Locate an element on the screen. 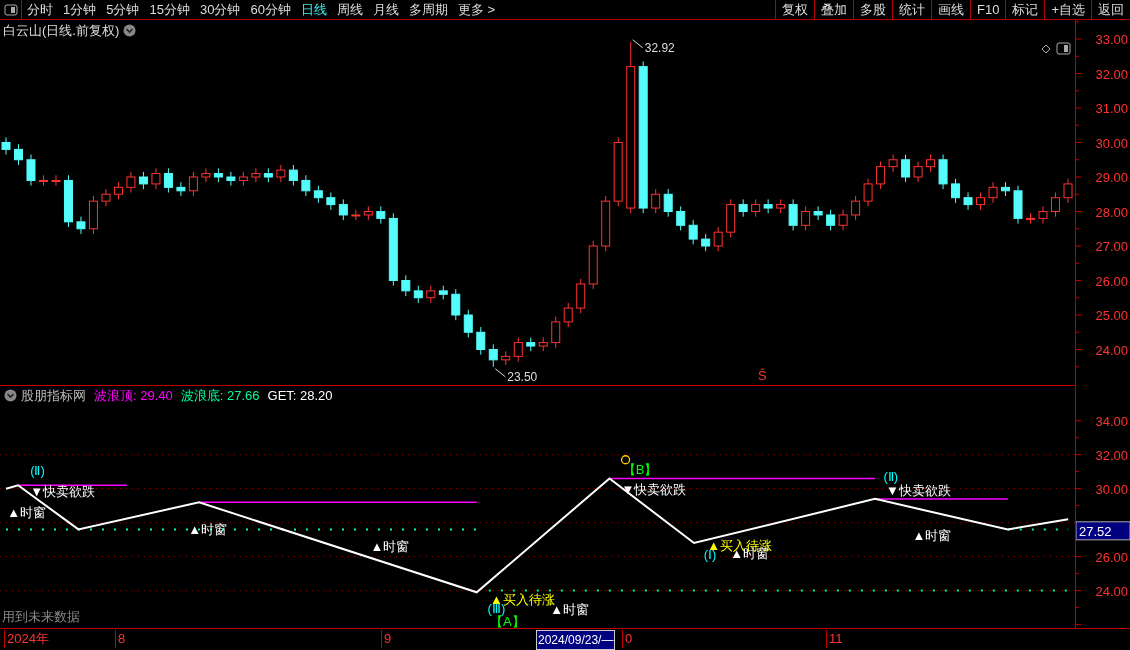  period-tab: 1分钟 is located at coordinates (80, 9).